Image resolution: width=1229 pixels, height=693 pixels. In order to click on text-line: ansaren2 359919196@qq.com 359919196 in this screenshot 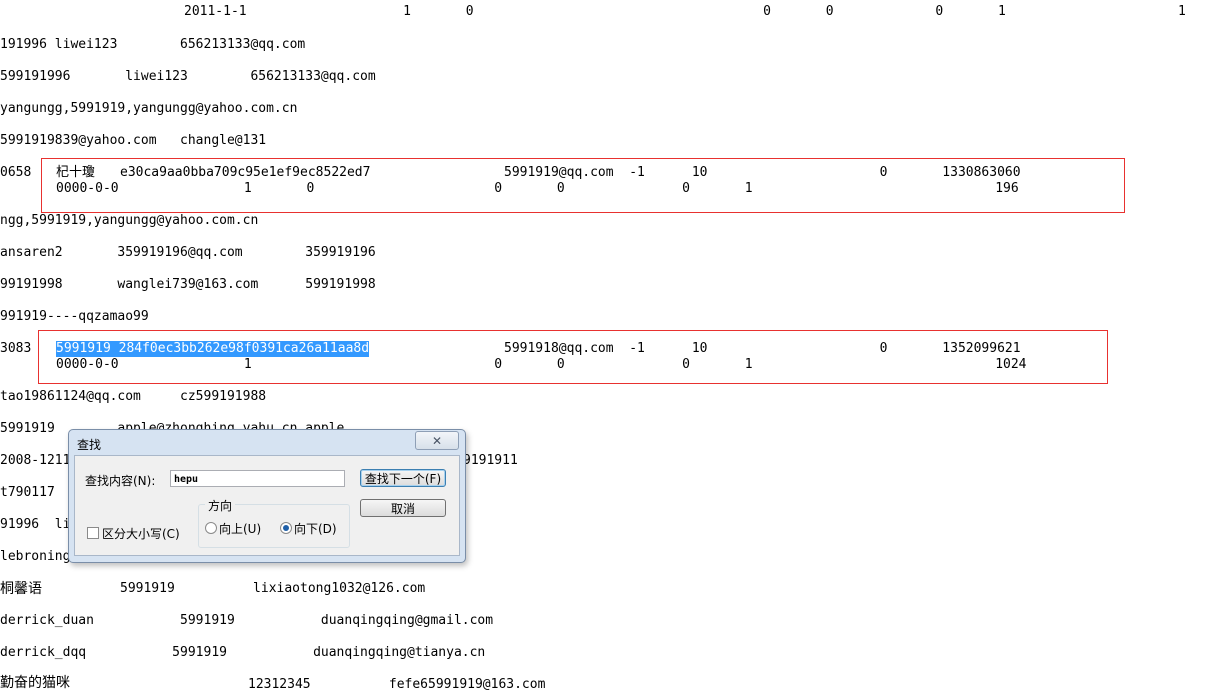, I will do `click(188, 252)`.